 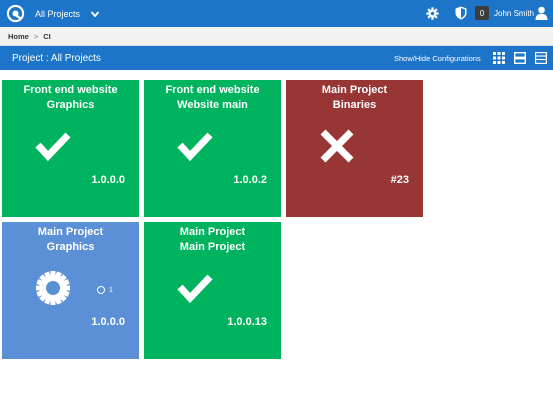 I want to click on breadcrumb-home-link: Home, so click(x=18, y=36).